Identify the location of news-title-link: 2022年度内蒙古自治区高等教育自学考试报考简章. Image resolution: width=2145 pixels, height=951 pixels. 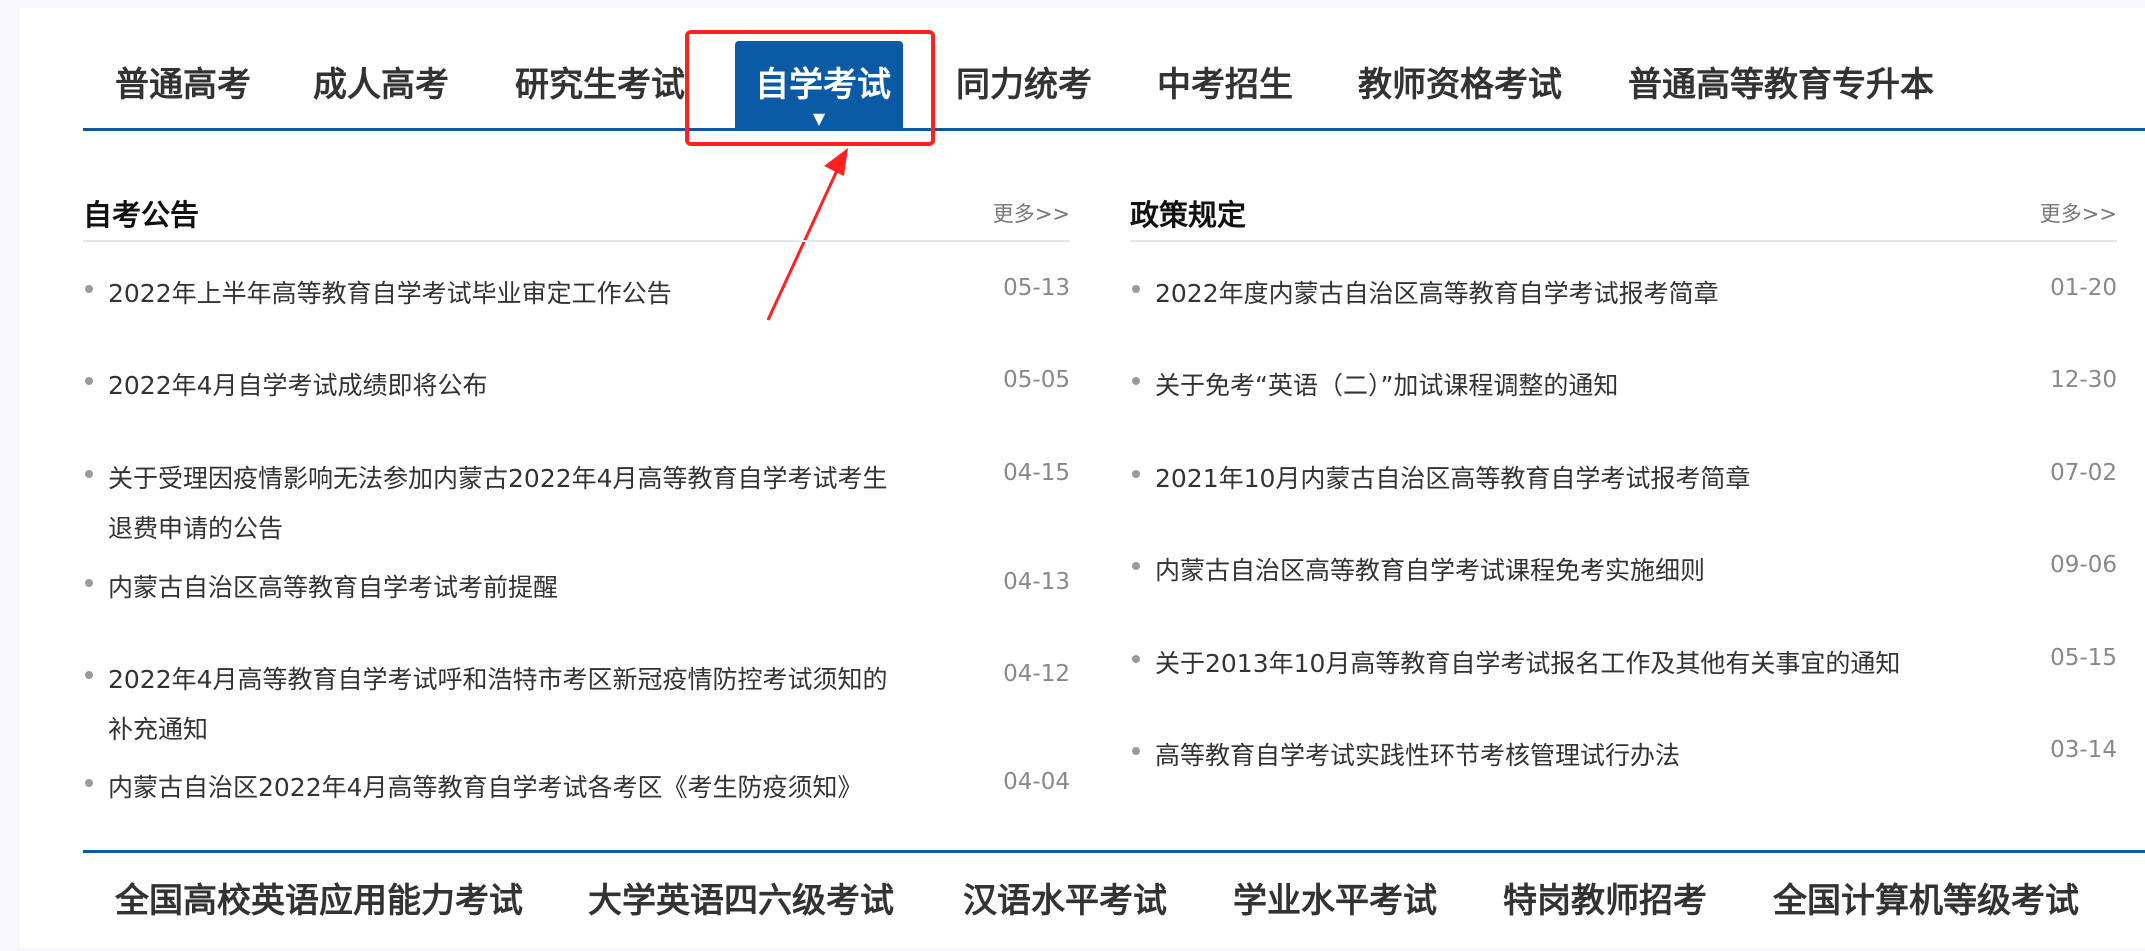
(1437, 294).